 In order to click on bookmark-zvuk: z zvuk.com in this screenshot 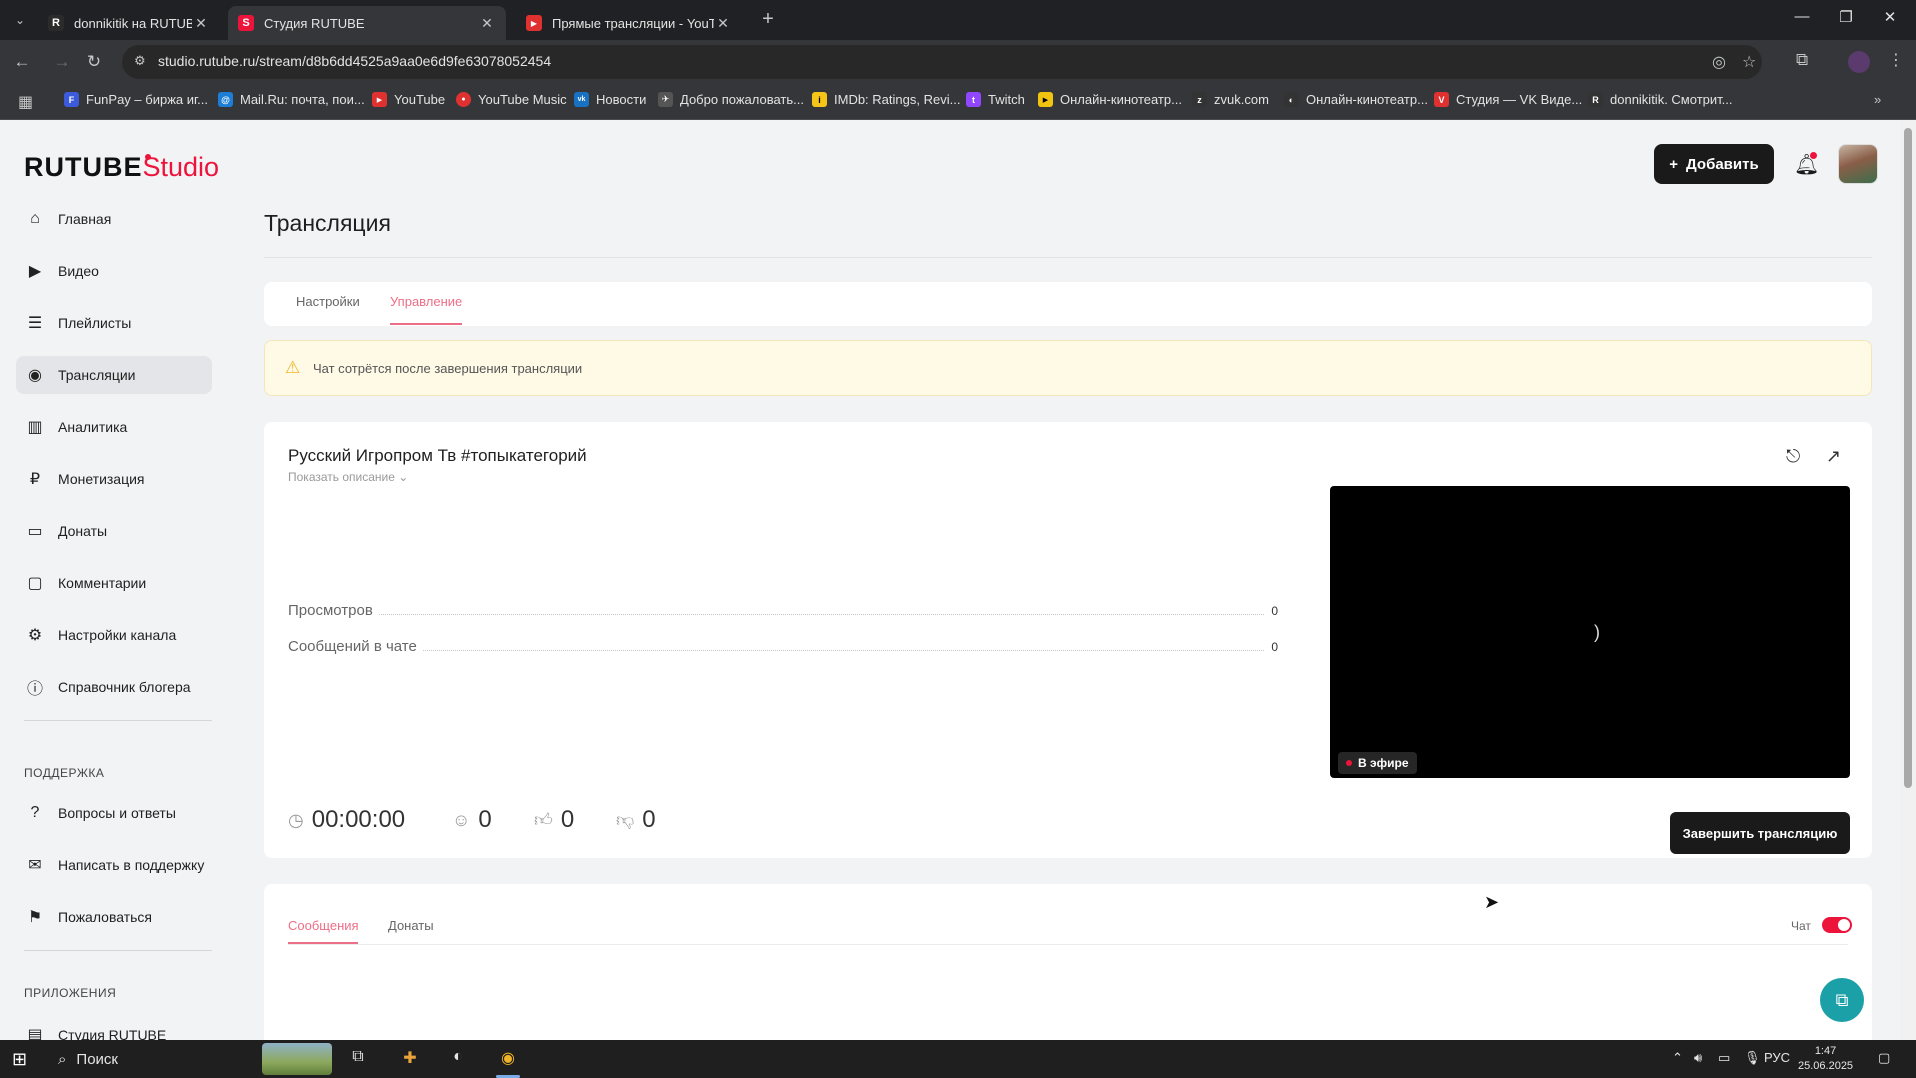, I will do `click(1230, 99)`.